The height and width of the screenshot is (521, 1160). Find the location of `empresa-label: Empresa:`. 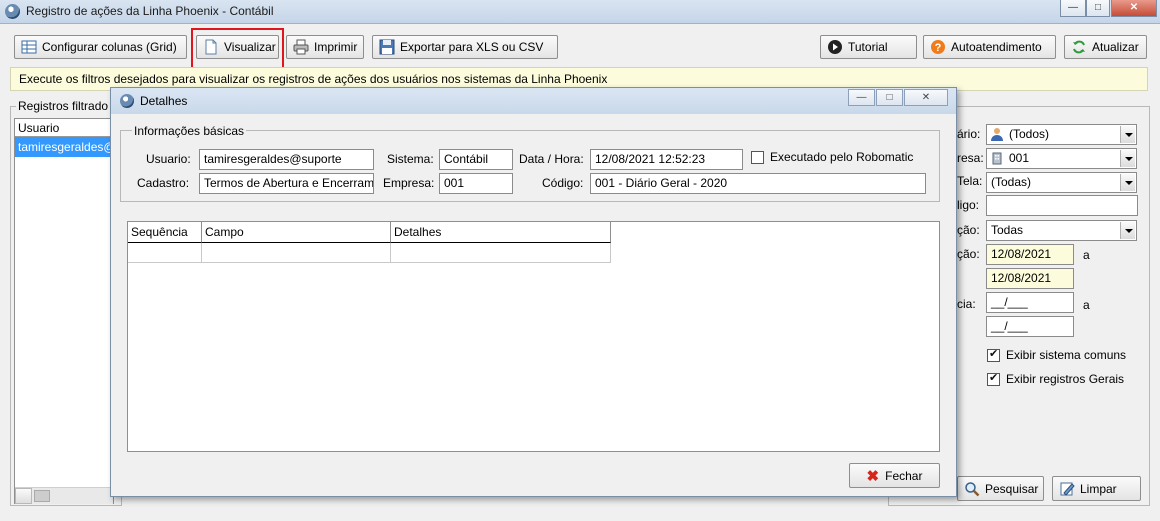

empresa-label: Empresa: is located at coordinates (409, 183).